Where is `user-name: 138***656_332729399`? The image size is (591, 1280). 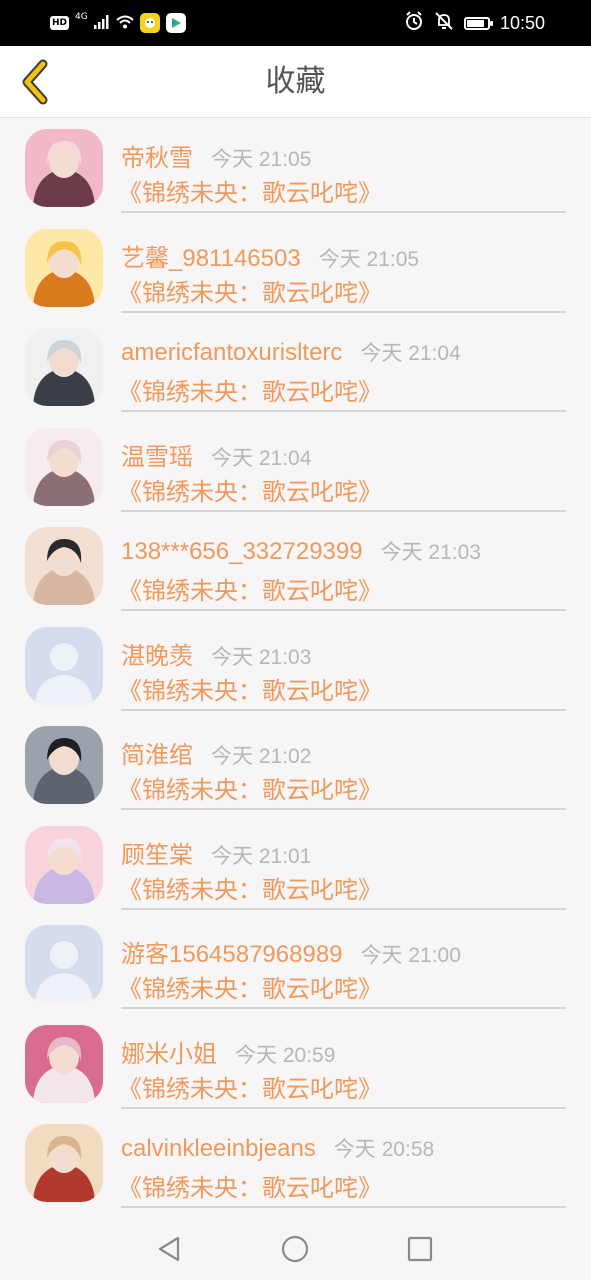 user-name: 138***656_332729399 is located at coordinates (242, 551).